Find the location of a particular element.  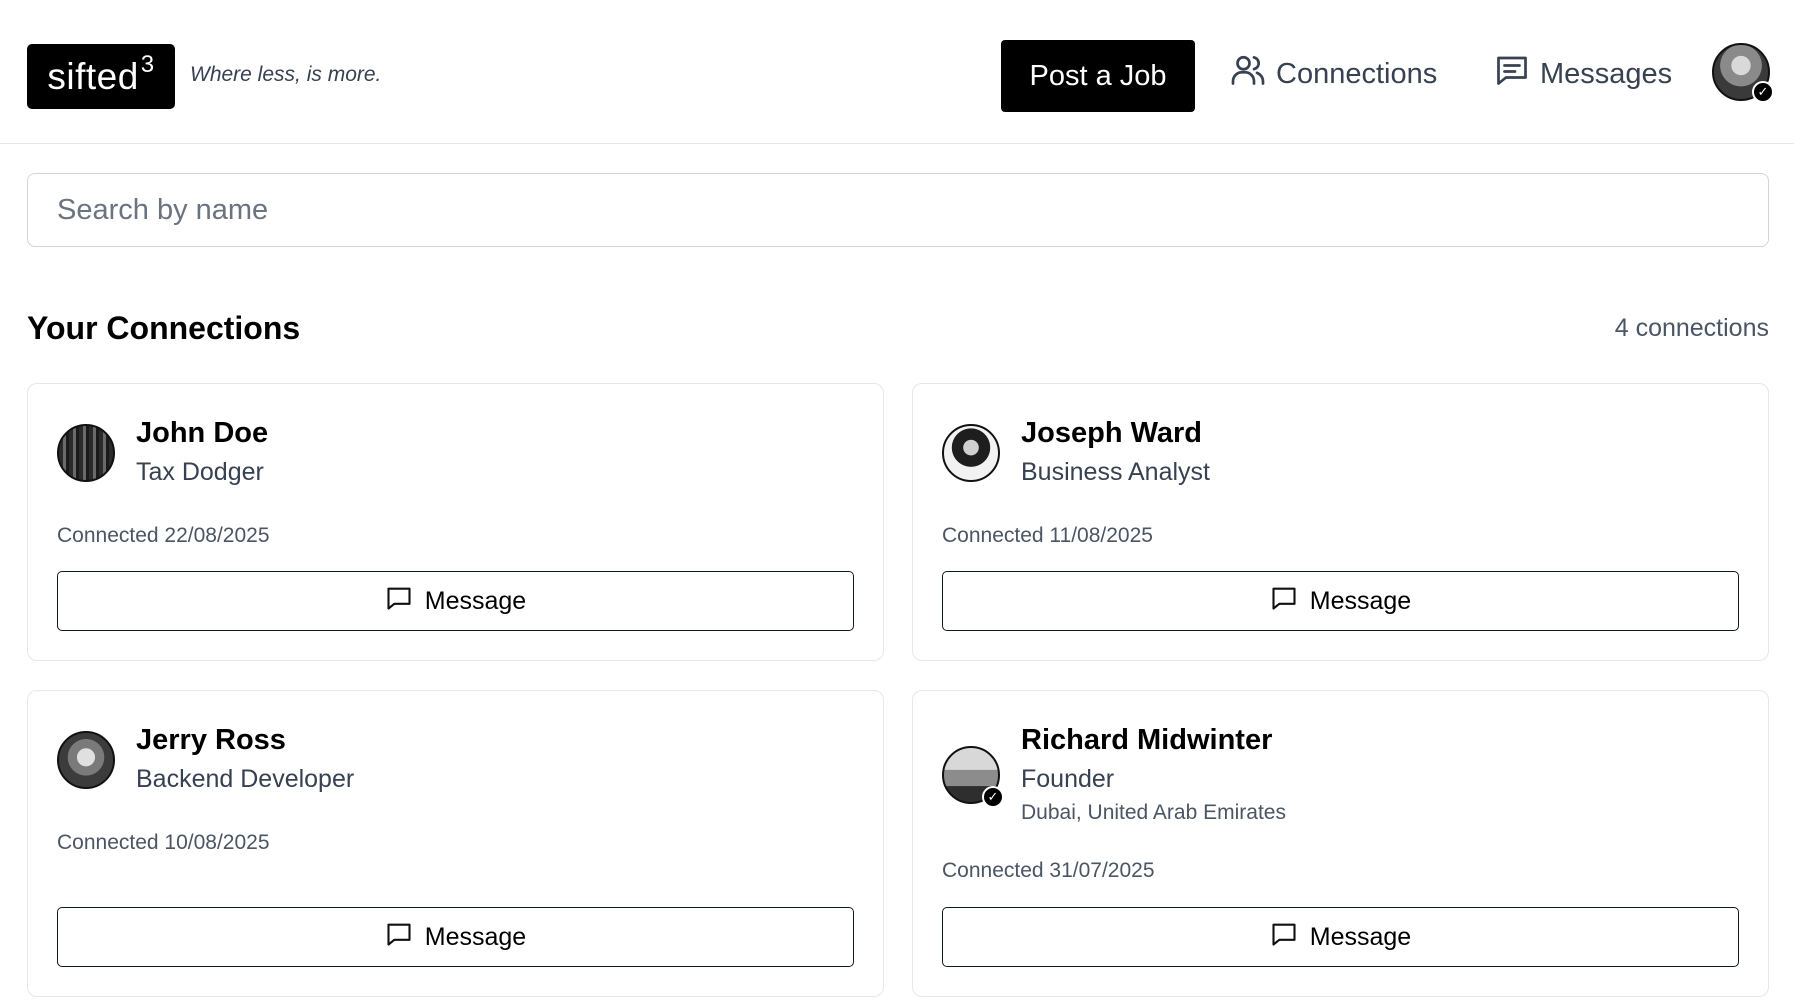

nav-messages-label: Messages is located at coordinates (1606, 73).